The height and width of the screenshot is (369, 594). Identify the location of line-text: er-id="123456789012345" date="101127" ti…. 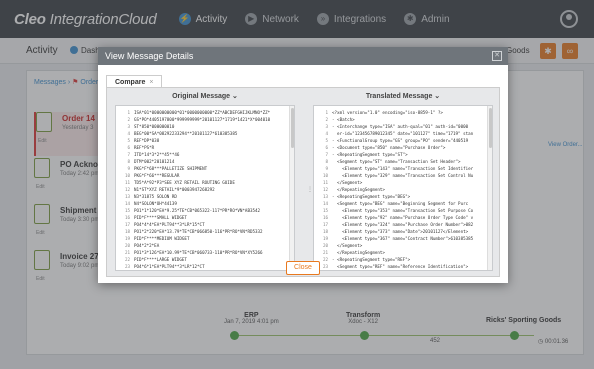
(403, 133).